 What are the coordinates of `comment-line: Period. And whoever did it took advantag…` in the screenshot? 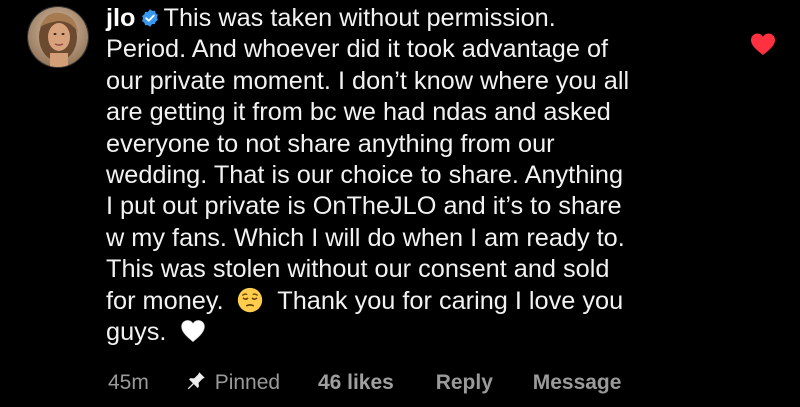 It's located at (357, 49).